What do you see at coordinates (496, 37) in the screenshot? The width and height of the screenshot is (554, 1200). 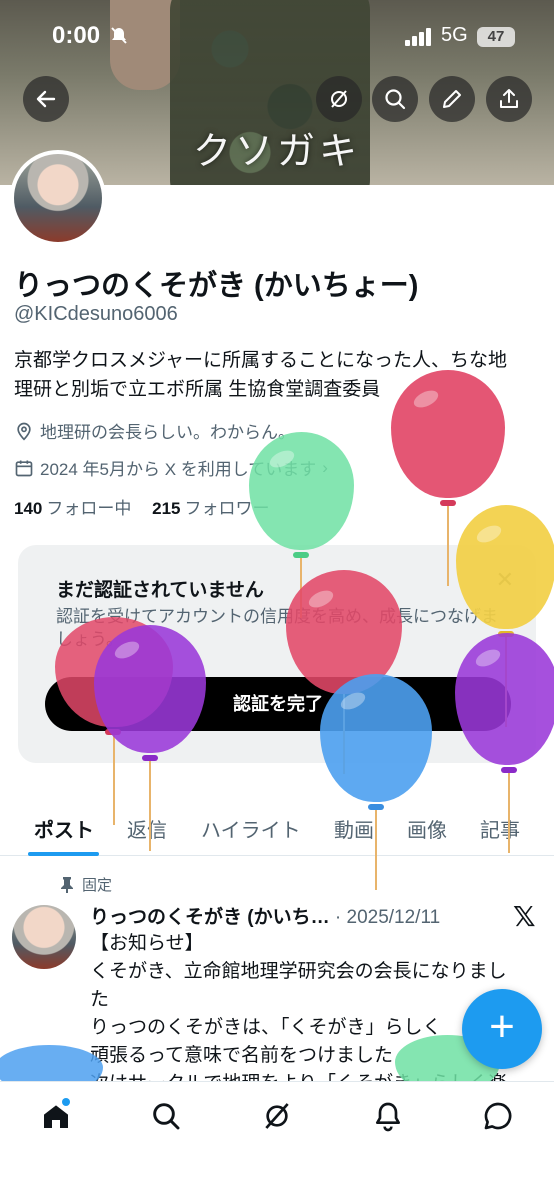 I see `battery-indicator: 47` at bounding box center [496, 37].